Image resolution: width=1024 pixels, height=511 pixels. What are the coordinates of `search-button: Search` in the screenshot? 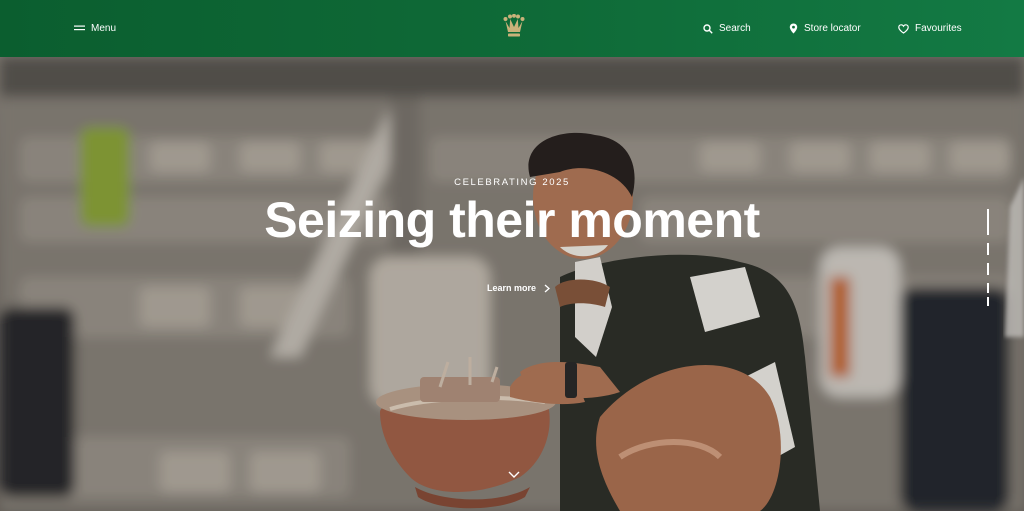 It's located at (727, 28).